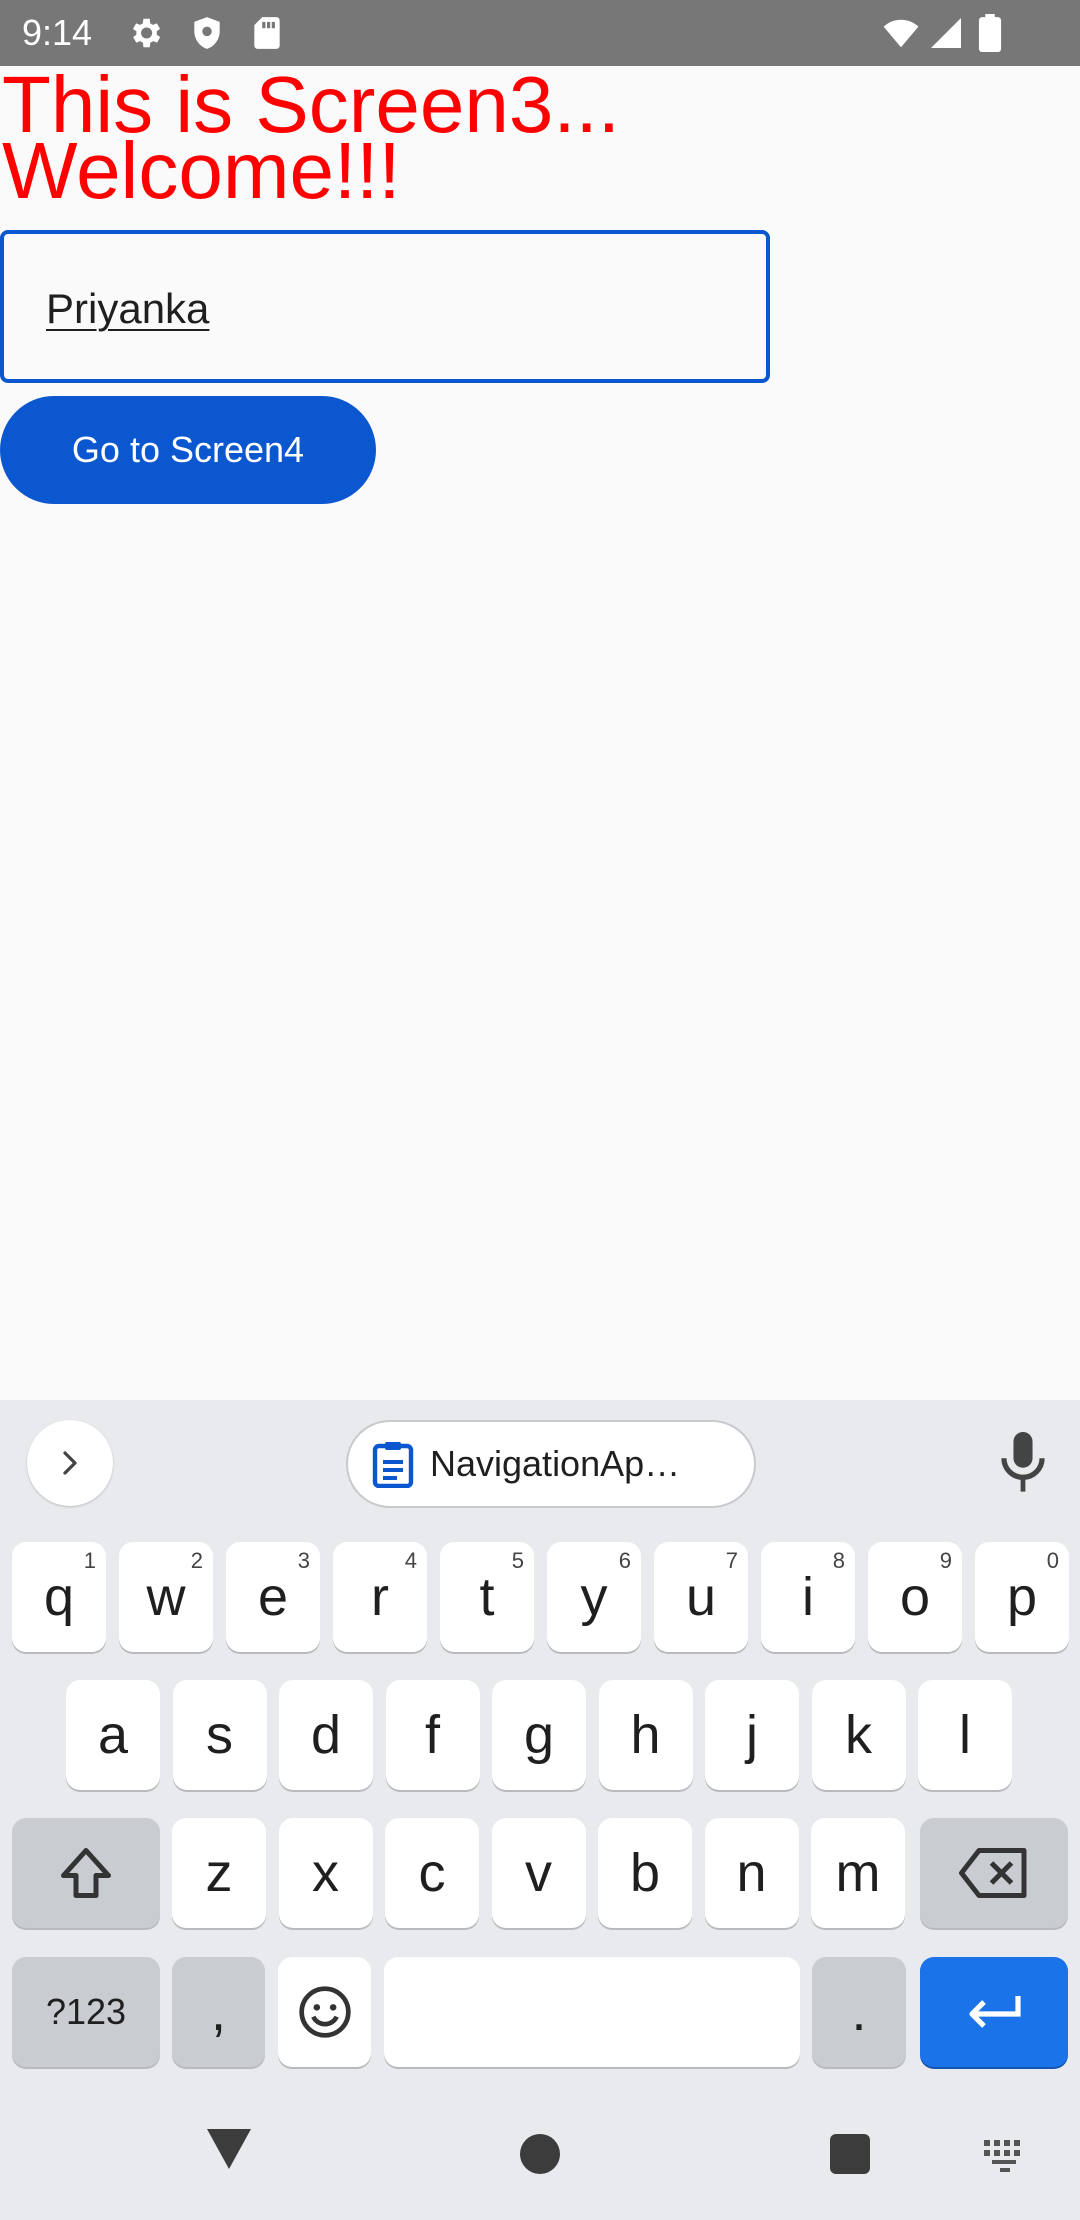 The image size is (1080, 2220). Describe the element at coordinates (751, 1873) in the screenshot. I see `key-n: n` at that location.